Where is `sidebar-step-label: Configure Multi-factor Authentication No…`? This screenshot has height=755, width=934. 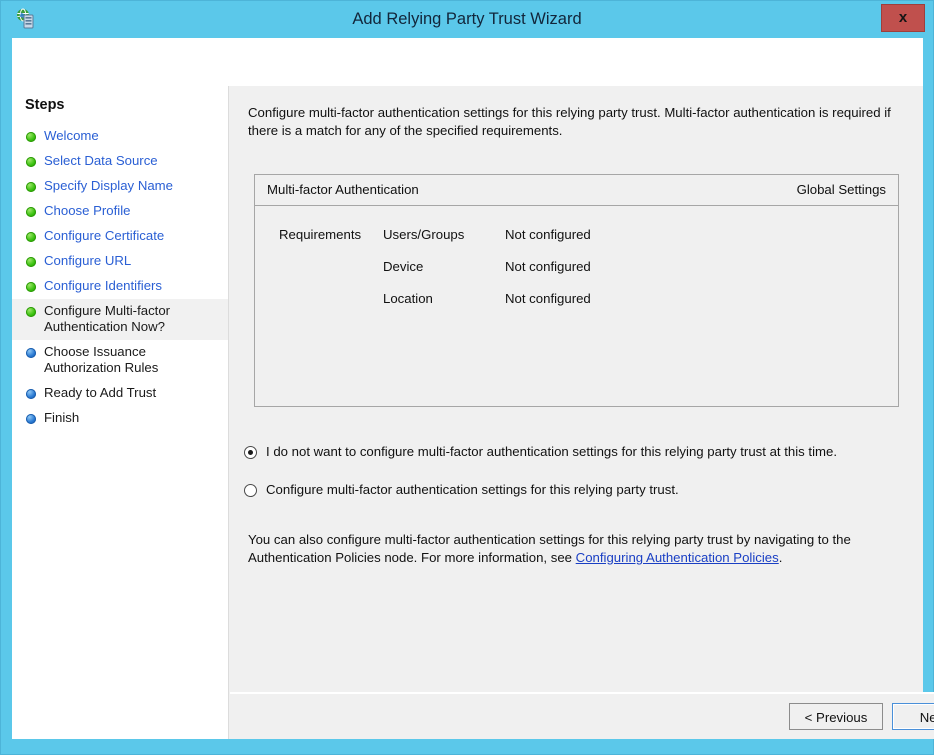
sidebar-step-label: Configure Multi-factor Authentication No… is located at coordinates (107, 318).